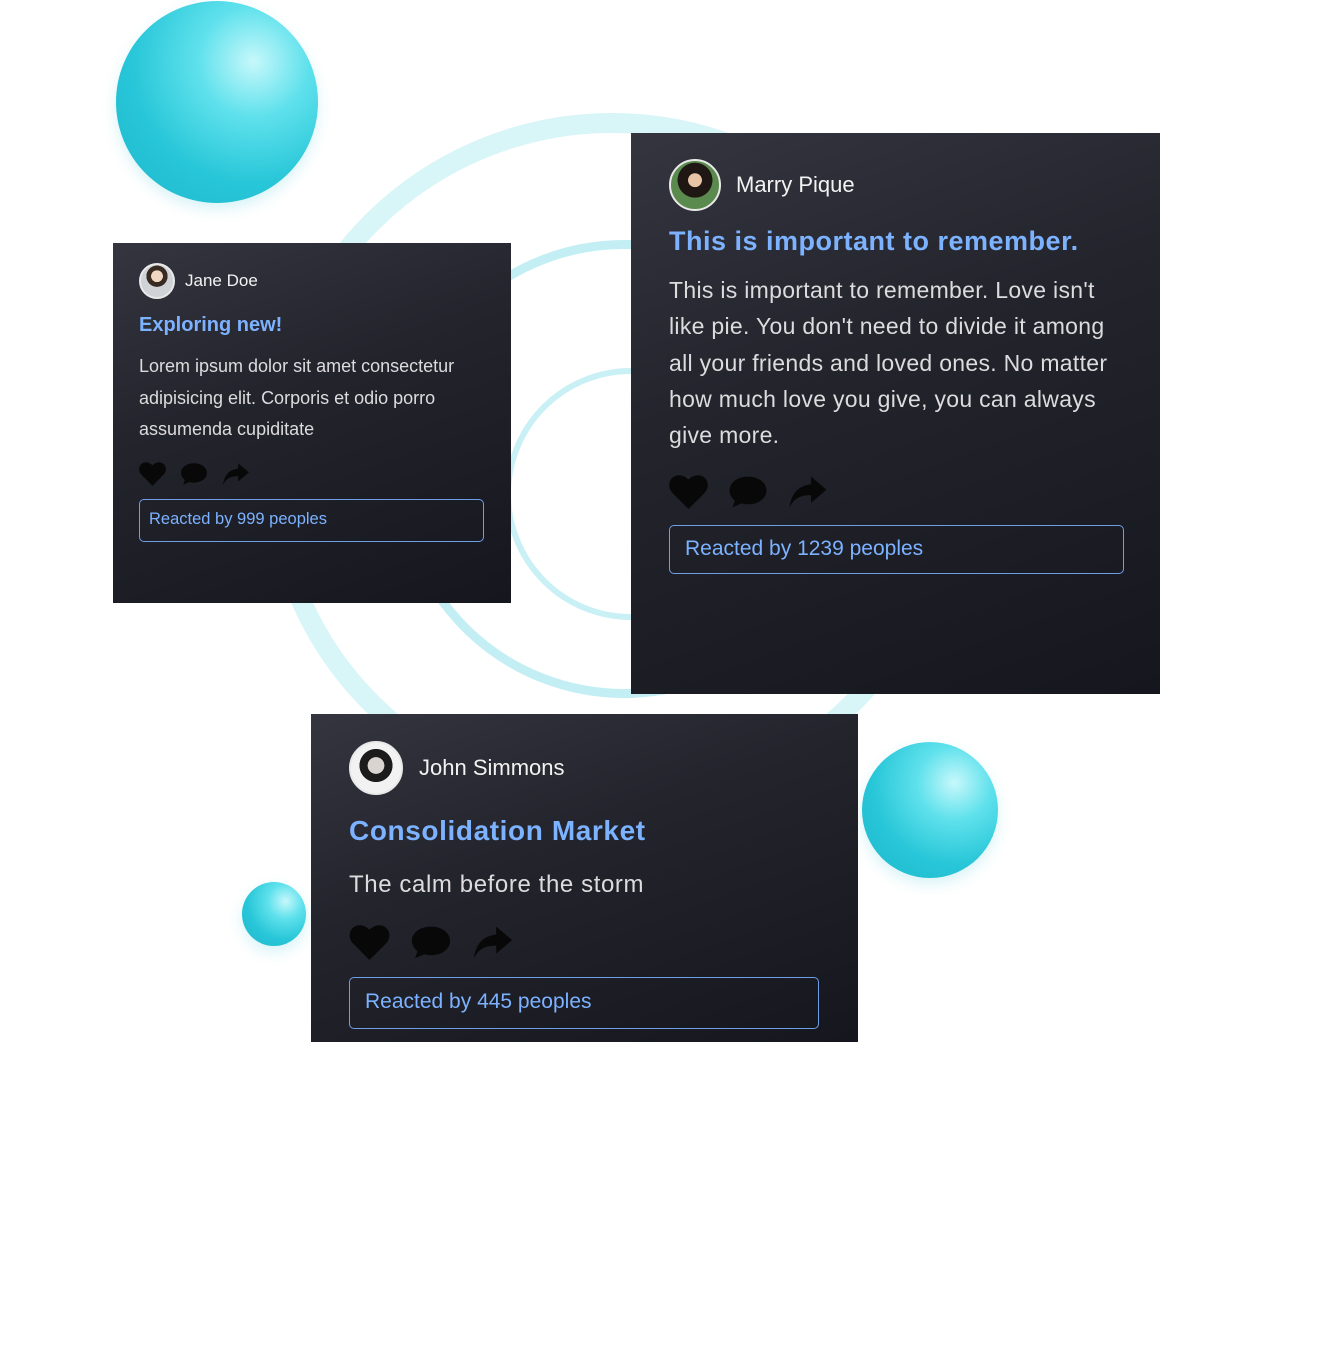 The height and width of the screenshot is (1348, 1338). I want to click on decorative-sphere-small, so click(274, 914).